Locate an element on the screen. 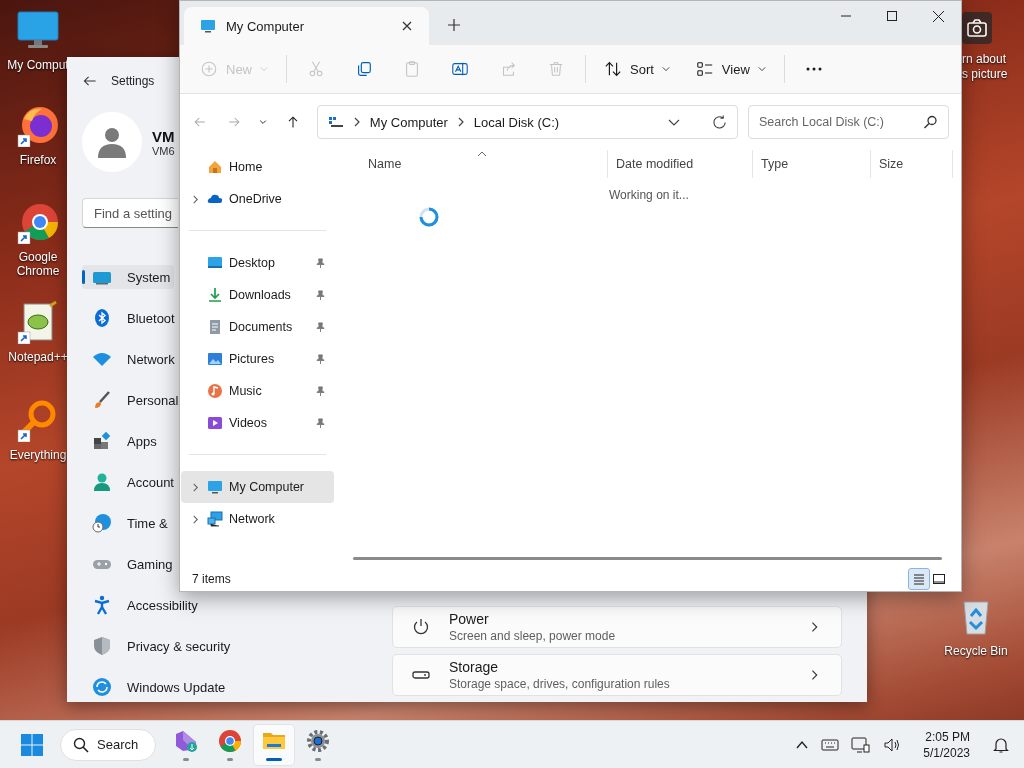  nav-item: System is located at coordinates (128, 277).